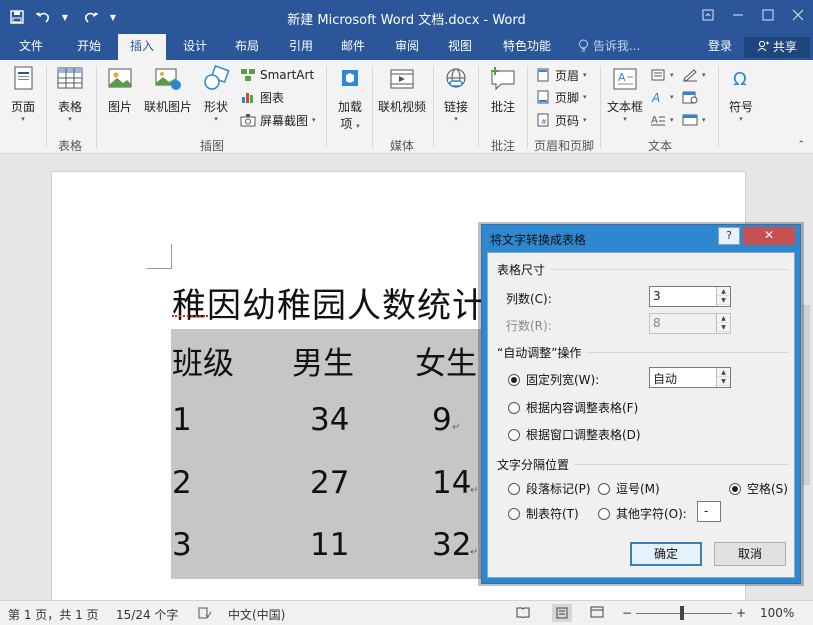 The image size is (813, 625). I want to click on picture-button: 图片, so click(120, 89).